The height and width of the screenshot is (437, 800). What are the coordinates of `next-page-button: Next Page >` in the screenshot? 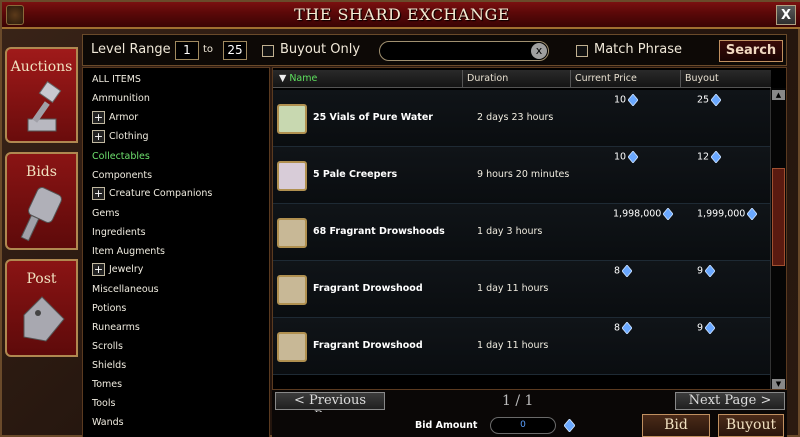 It's located at (730, 401).